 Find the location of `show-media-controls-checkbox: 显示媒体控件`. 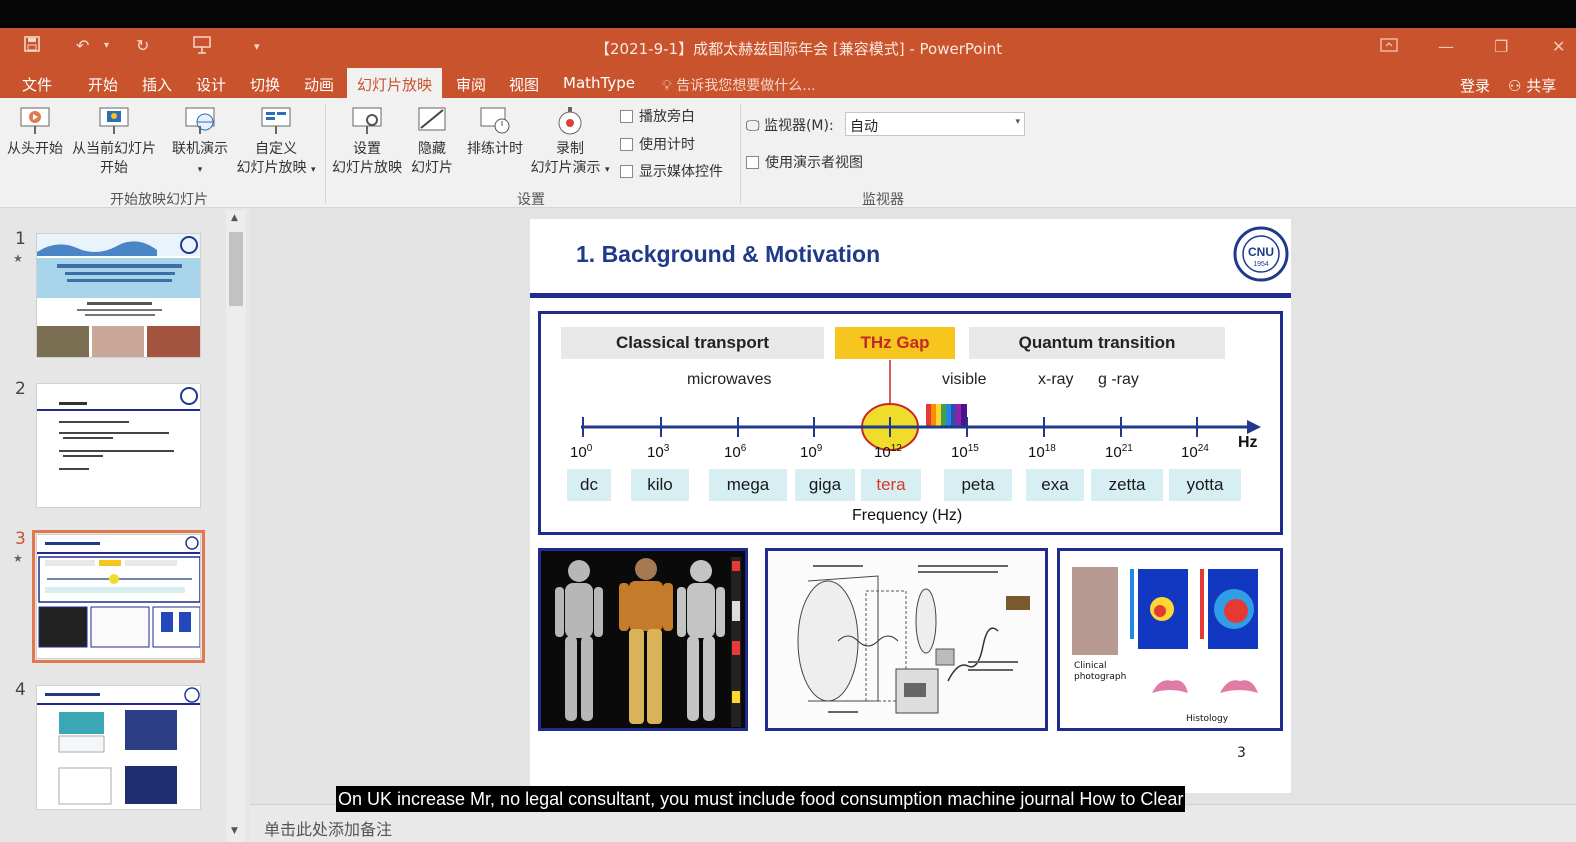

show-media-controls-checkbox: 显示媒体控件 is located at coordinates (671, 171).